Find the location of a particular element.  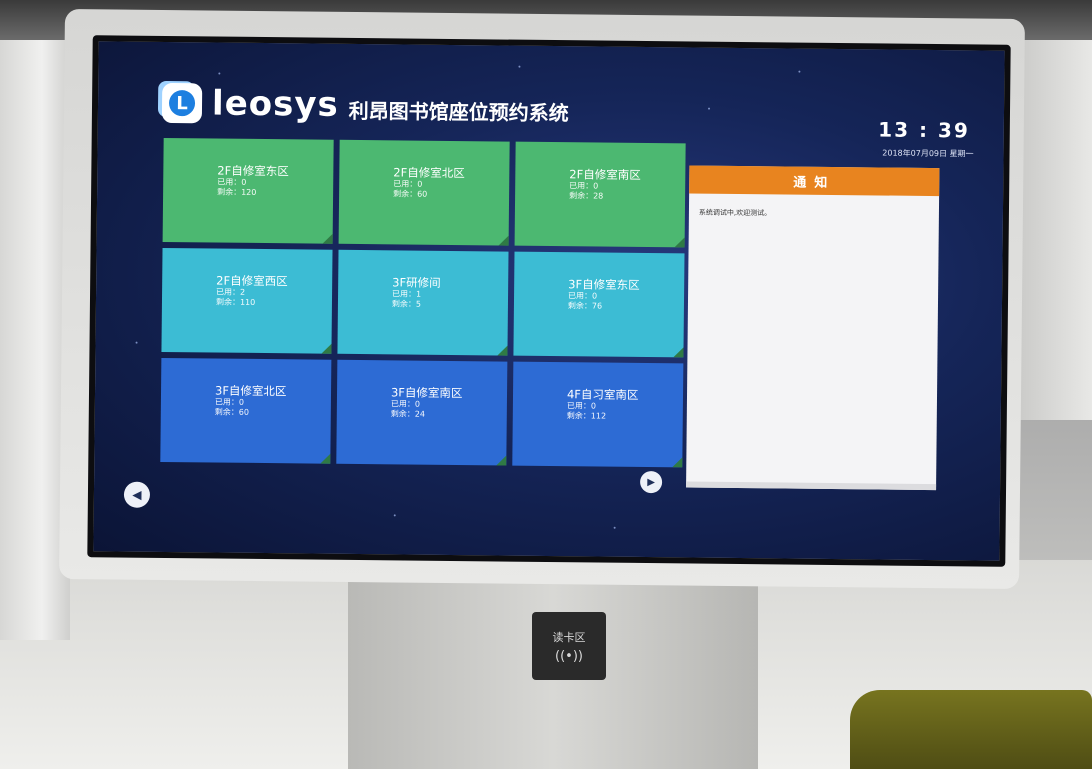

logo-letter: L is located at coordinates (182, 103).